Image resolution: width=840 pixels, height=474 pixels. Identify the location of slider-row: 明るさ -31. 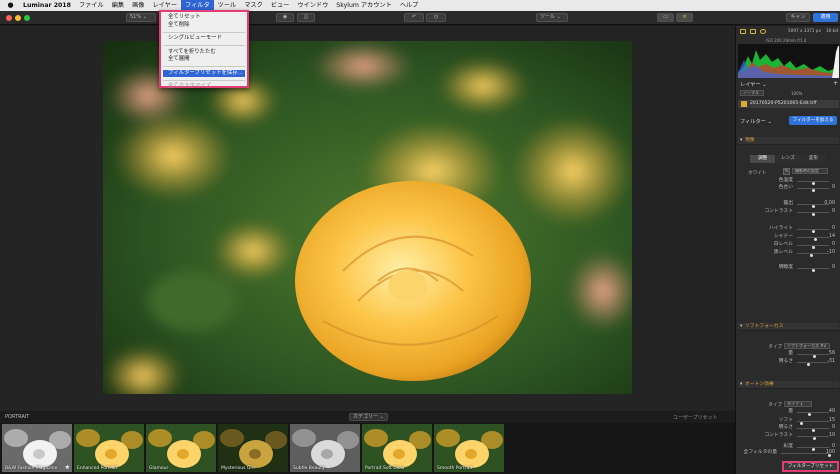
(789, 362).